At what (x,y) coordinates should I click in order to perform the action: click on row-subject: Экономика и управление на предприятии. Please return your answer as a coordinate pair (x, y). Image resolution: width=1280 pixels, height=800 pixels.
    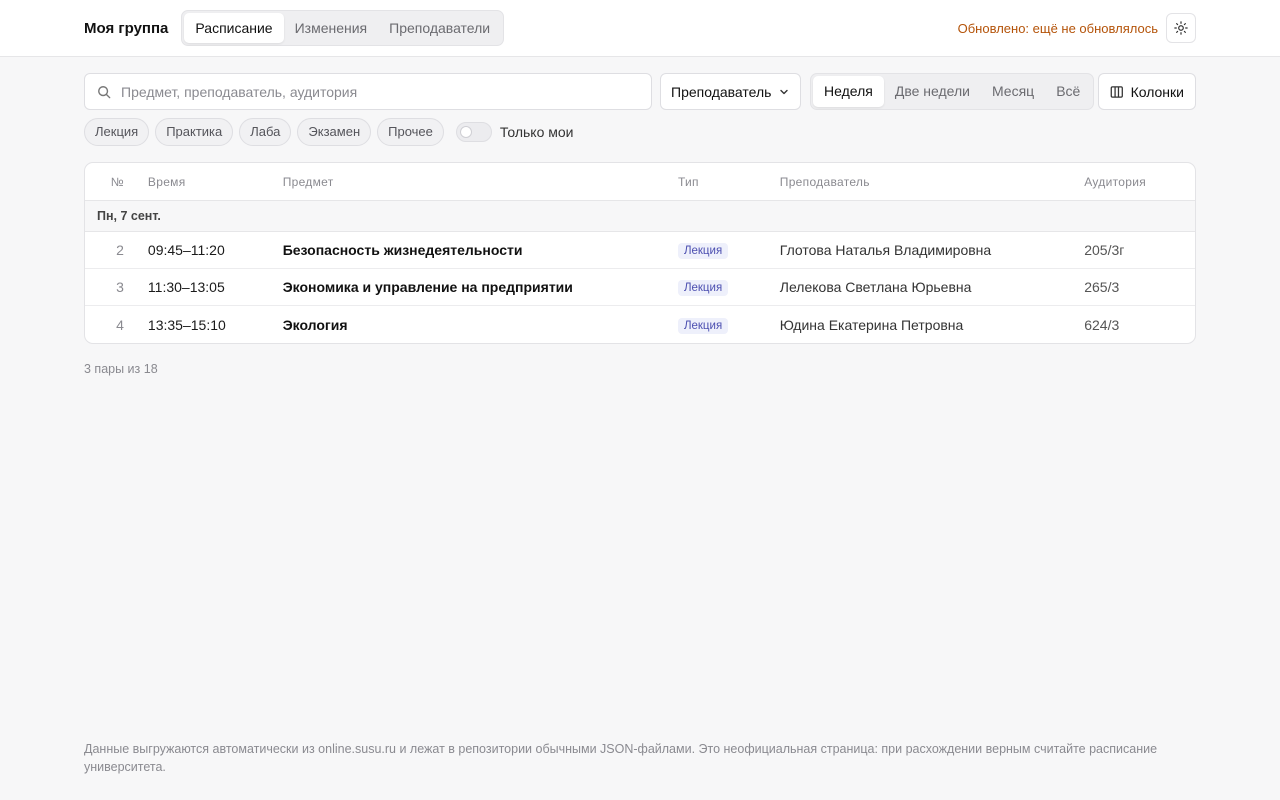
    Looking at the image, I should click on (427, 287).